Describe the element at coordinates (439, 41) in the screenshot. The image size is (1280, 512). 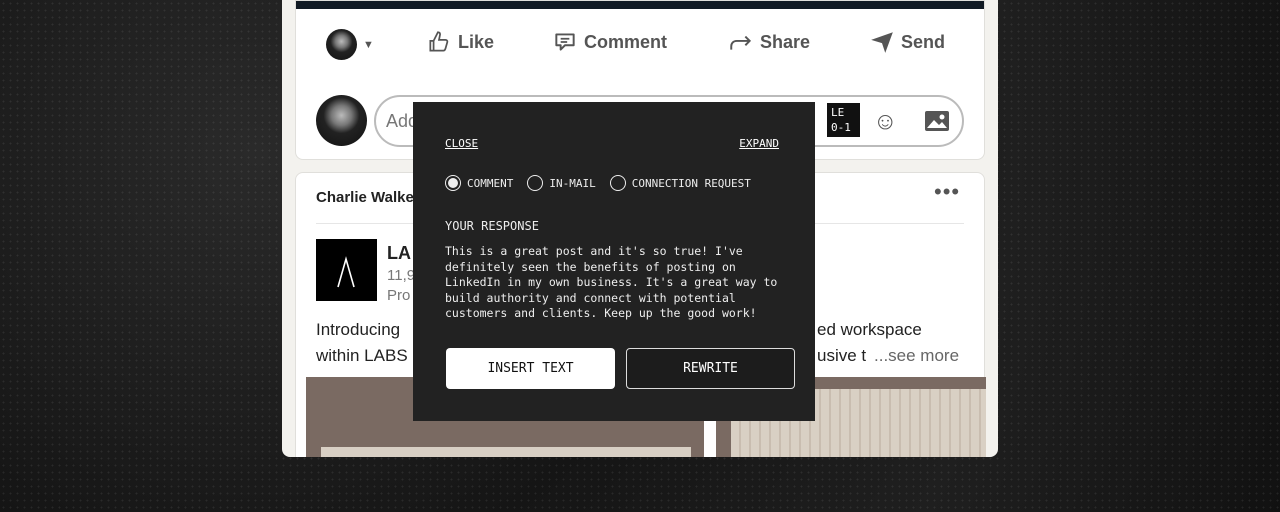
I see `thumbs-up-icon` at that location.